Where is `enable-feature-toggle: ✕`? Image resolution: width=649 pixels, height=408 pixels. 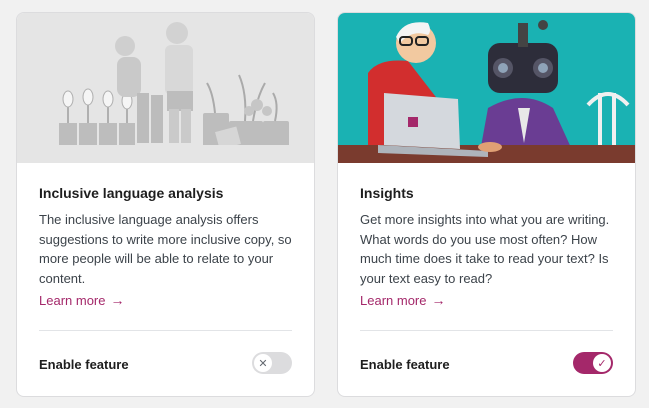
enable-feature-toggle: ✕ is located at coordinates (272, 363).